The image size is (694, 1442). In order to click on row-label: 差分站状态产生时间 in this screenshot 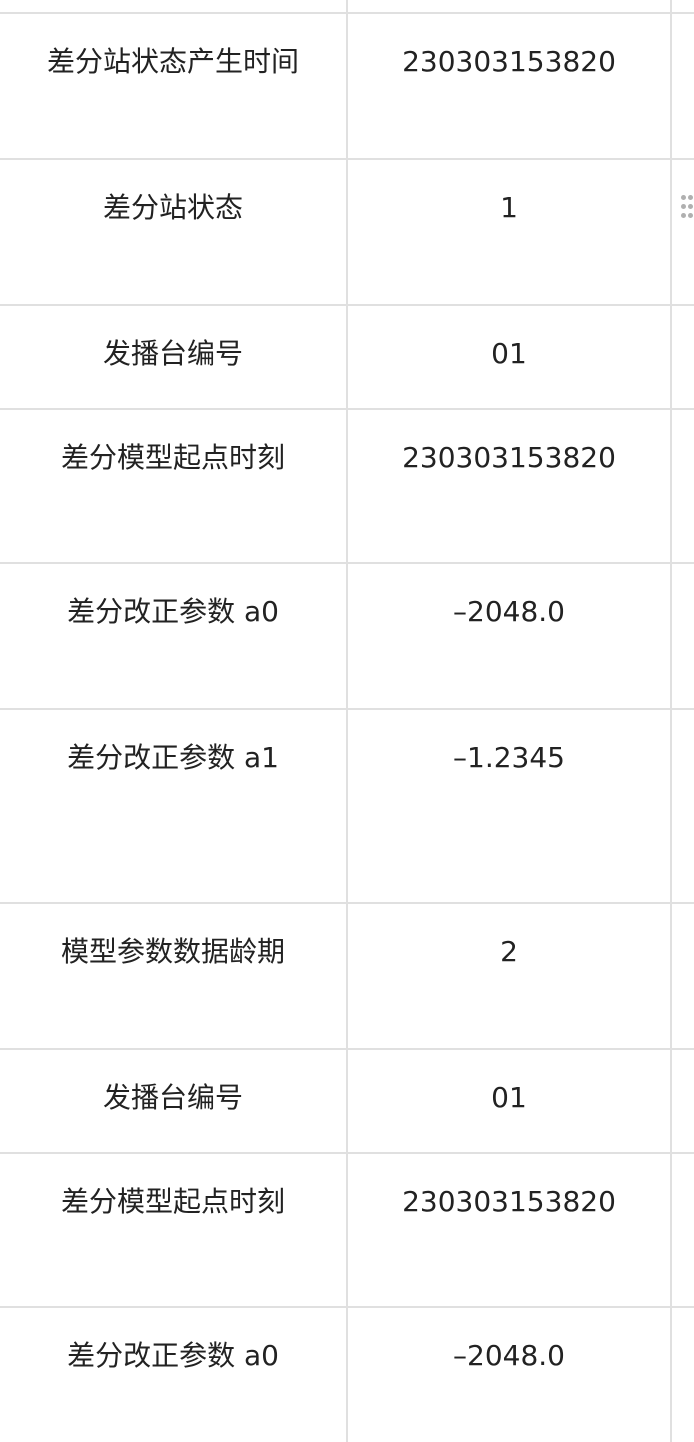, I will do `click(172, 61)`.